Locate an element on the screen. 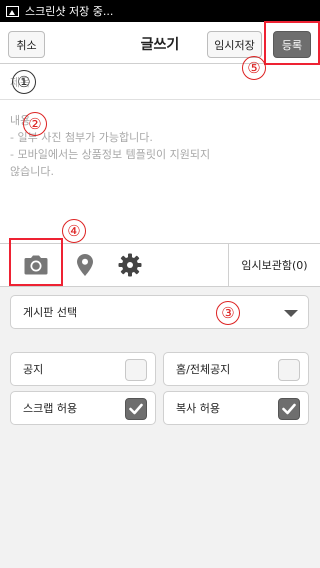  annotation-marker-3: ③ is located at coordinates (228, 313).